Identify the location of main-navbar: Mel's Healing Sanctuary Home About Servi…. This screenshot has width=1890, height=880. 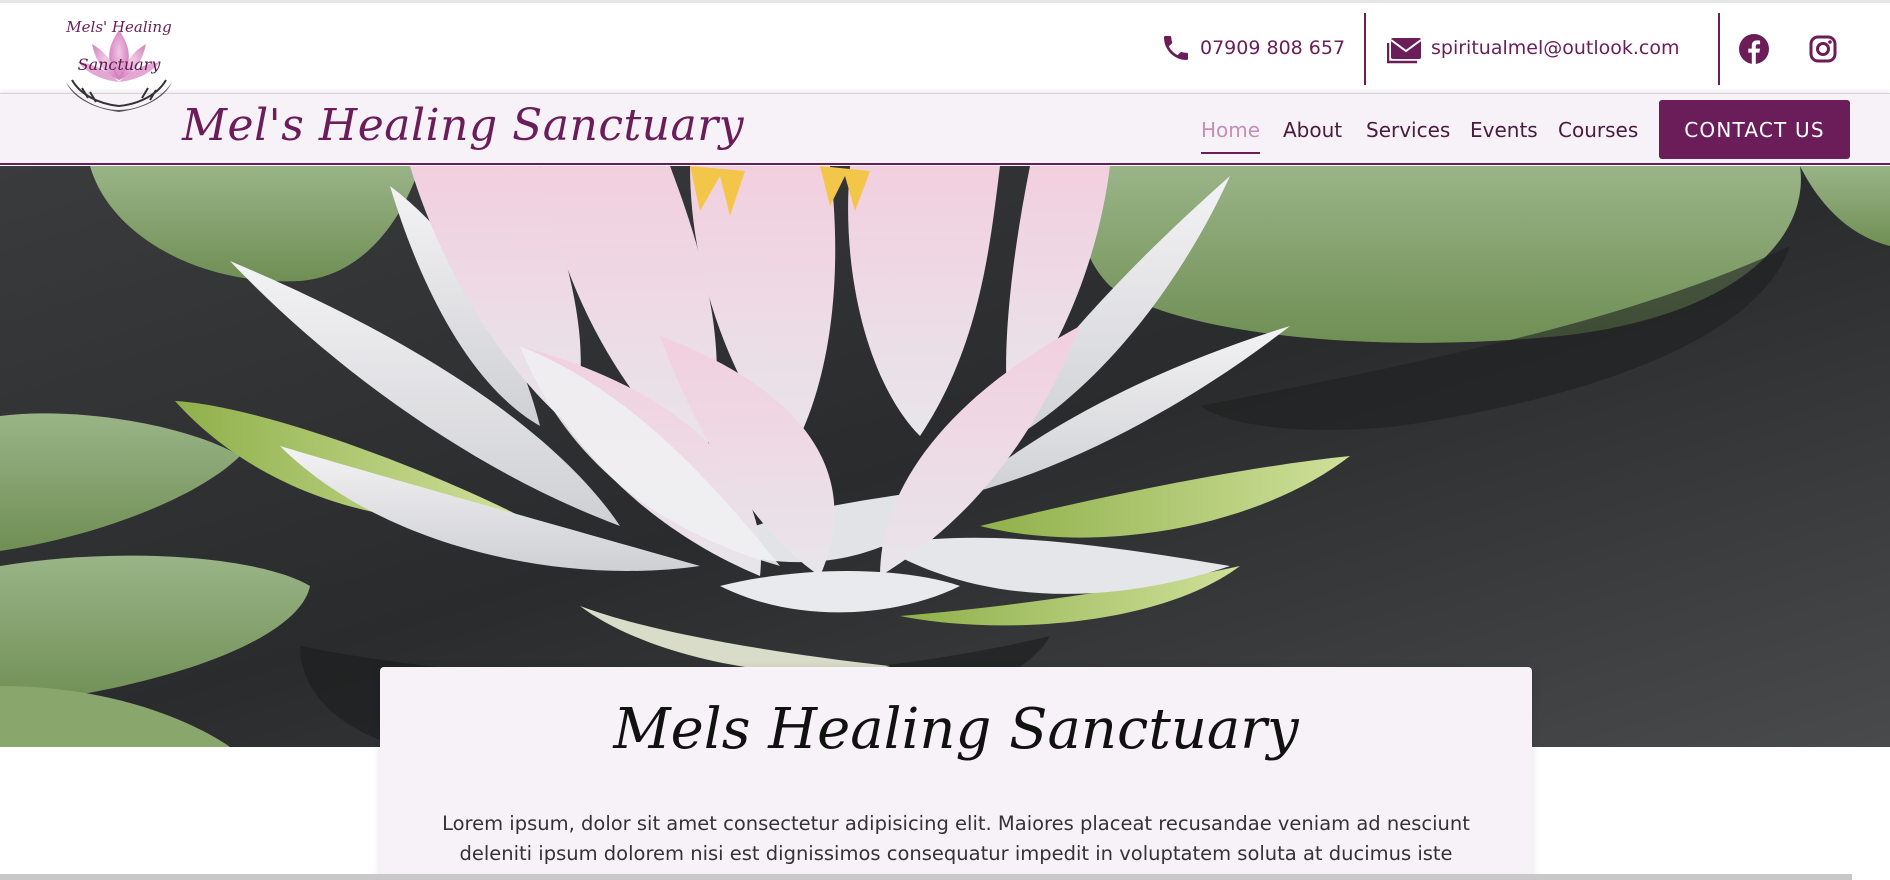
(945, 129).